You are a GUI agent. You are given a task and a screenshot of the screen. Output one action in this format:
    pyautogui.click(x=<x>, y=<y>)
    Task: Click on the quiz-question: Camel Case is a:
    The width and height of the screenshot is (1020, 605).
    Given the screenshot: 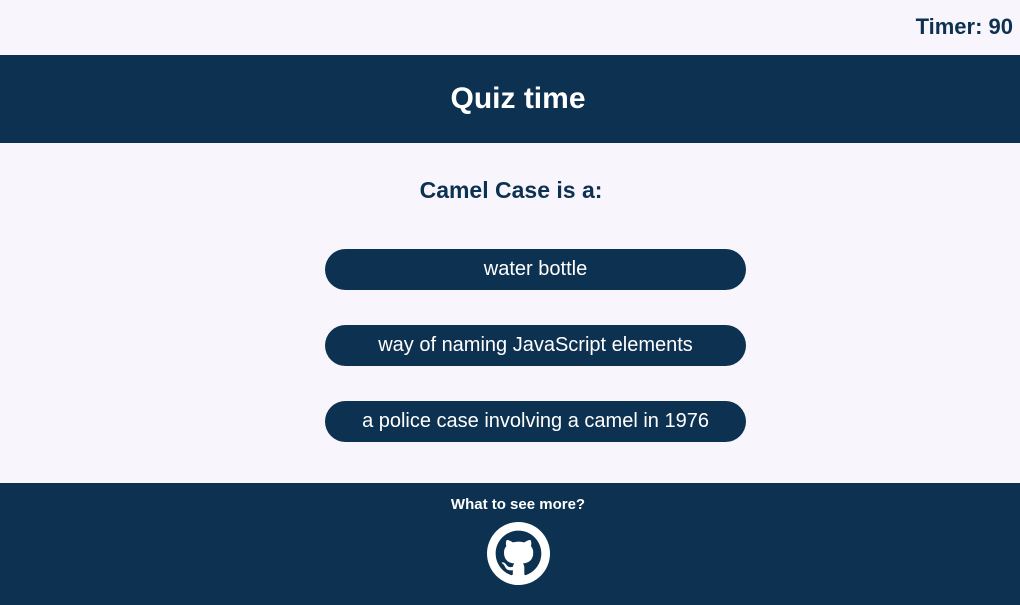 What is the action you would take?
    pyautogui.click(x=510, y=190)
    